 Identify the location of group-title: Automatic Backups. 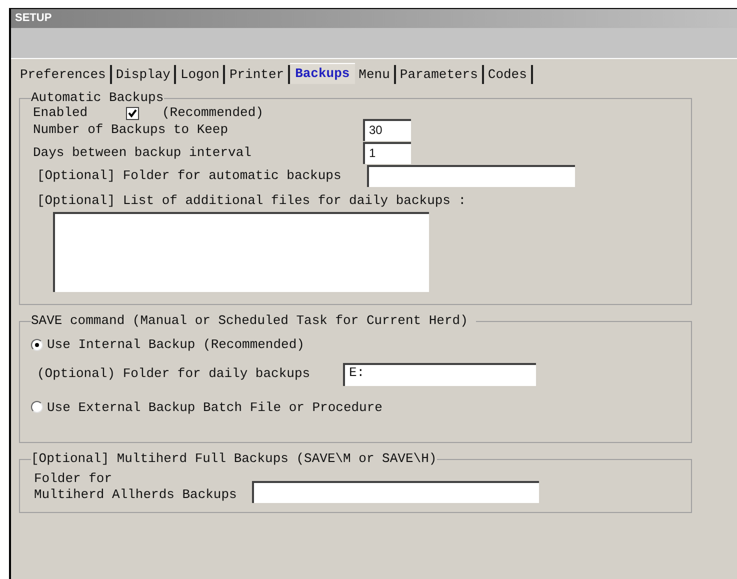
(97, 98).